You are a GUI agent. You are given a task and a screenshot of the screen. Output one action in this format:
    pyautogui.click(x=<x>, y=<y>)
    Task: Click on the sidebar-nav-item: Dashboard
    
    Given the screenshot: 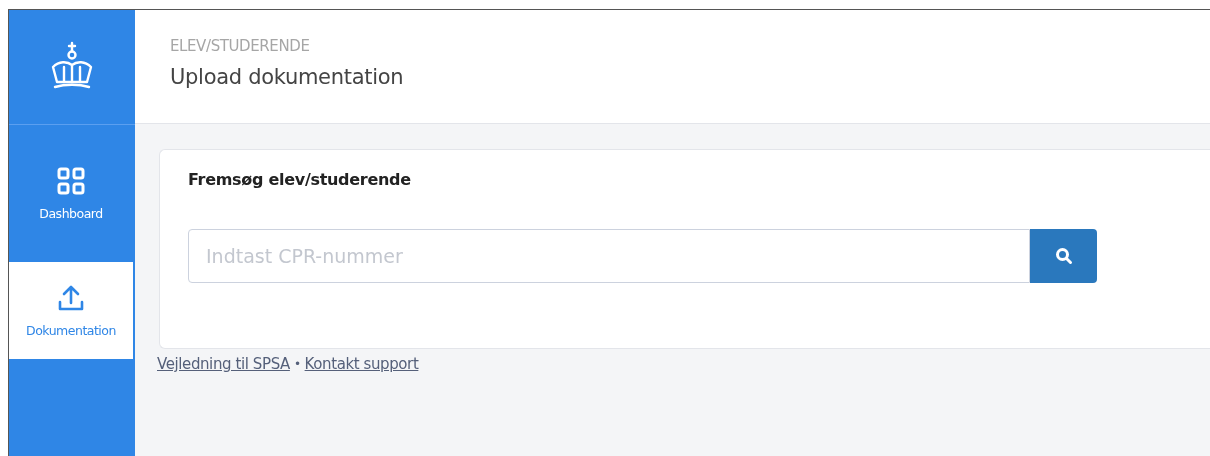 What is the action you would take?
    pyautogui.click(x=71, y=193)
    